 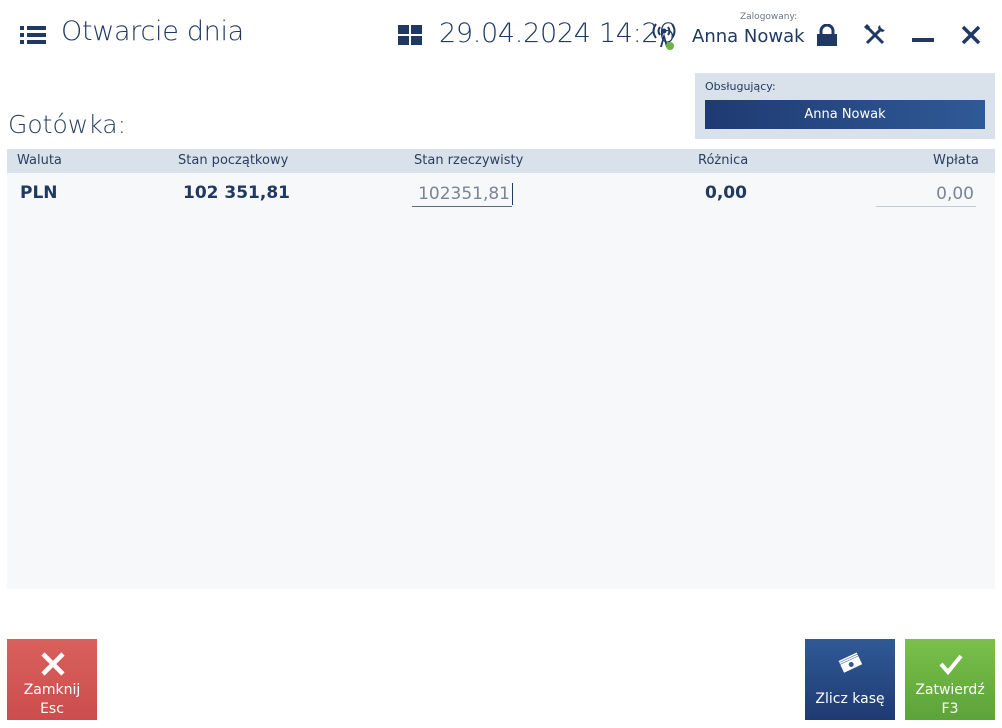 What do you see at coordinates (956, 160) in the screenshot?
I see `column-header-deposit: Wpłata` at bounding box center [956, 160].